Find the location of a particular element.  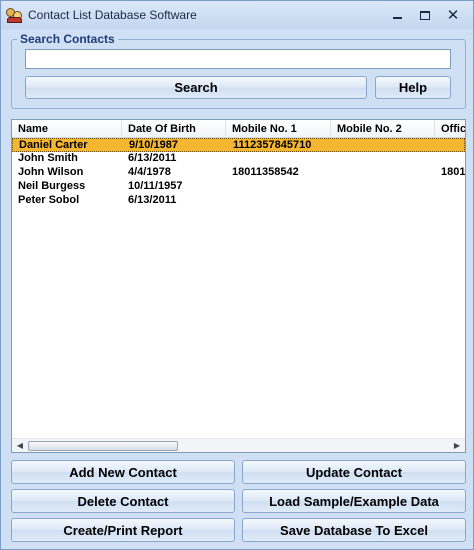

cell-dob: 4/4/1978 is located at coordinates (149, 172).